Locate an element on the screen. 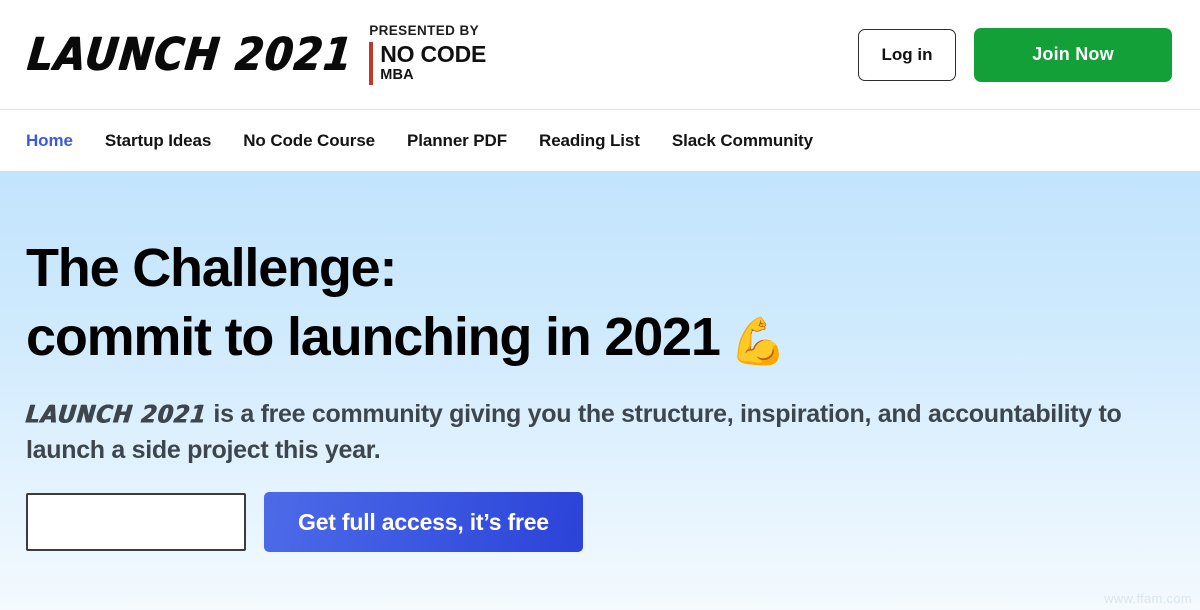 The image size is (1200, 610). nav-item-planner-pdf: Planner PDF is located at coordinates (457, 141).